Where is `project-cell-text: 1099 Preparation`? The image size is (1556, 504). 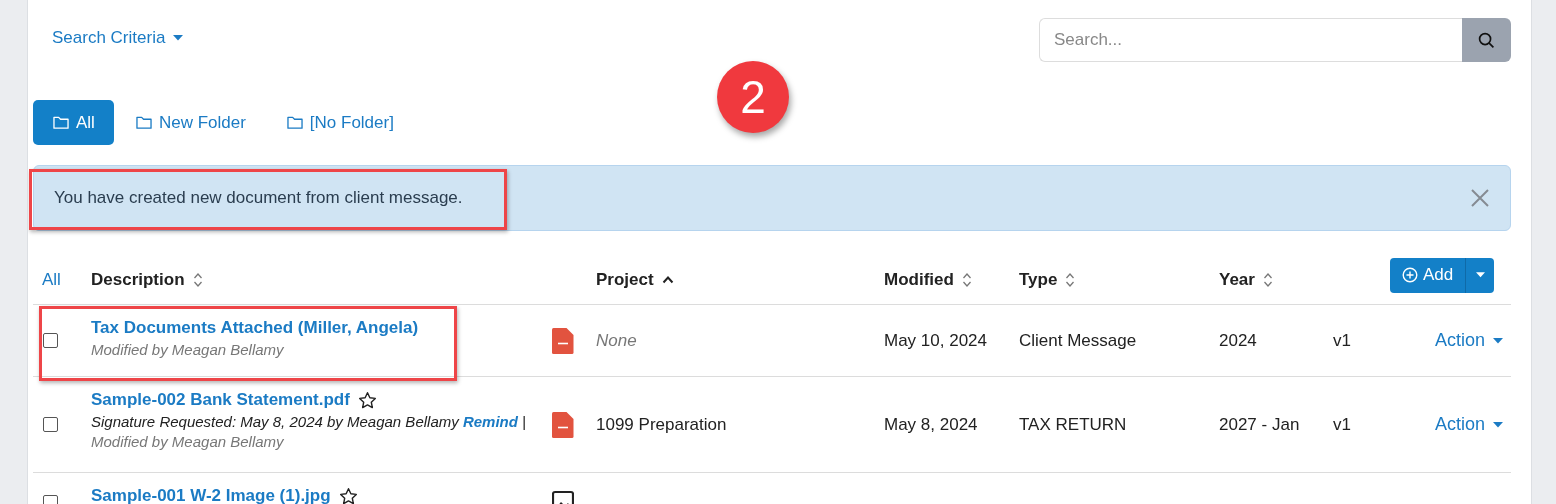 project-cell-text: 1099 Preparation is located at coordinates (662, 424).